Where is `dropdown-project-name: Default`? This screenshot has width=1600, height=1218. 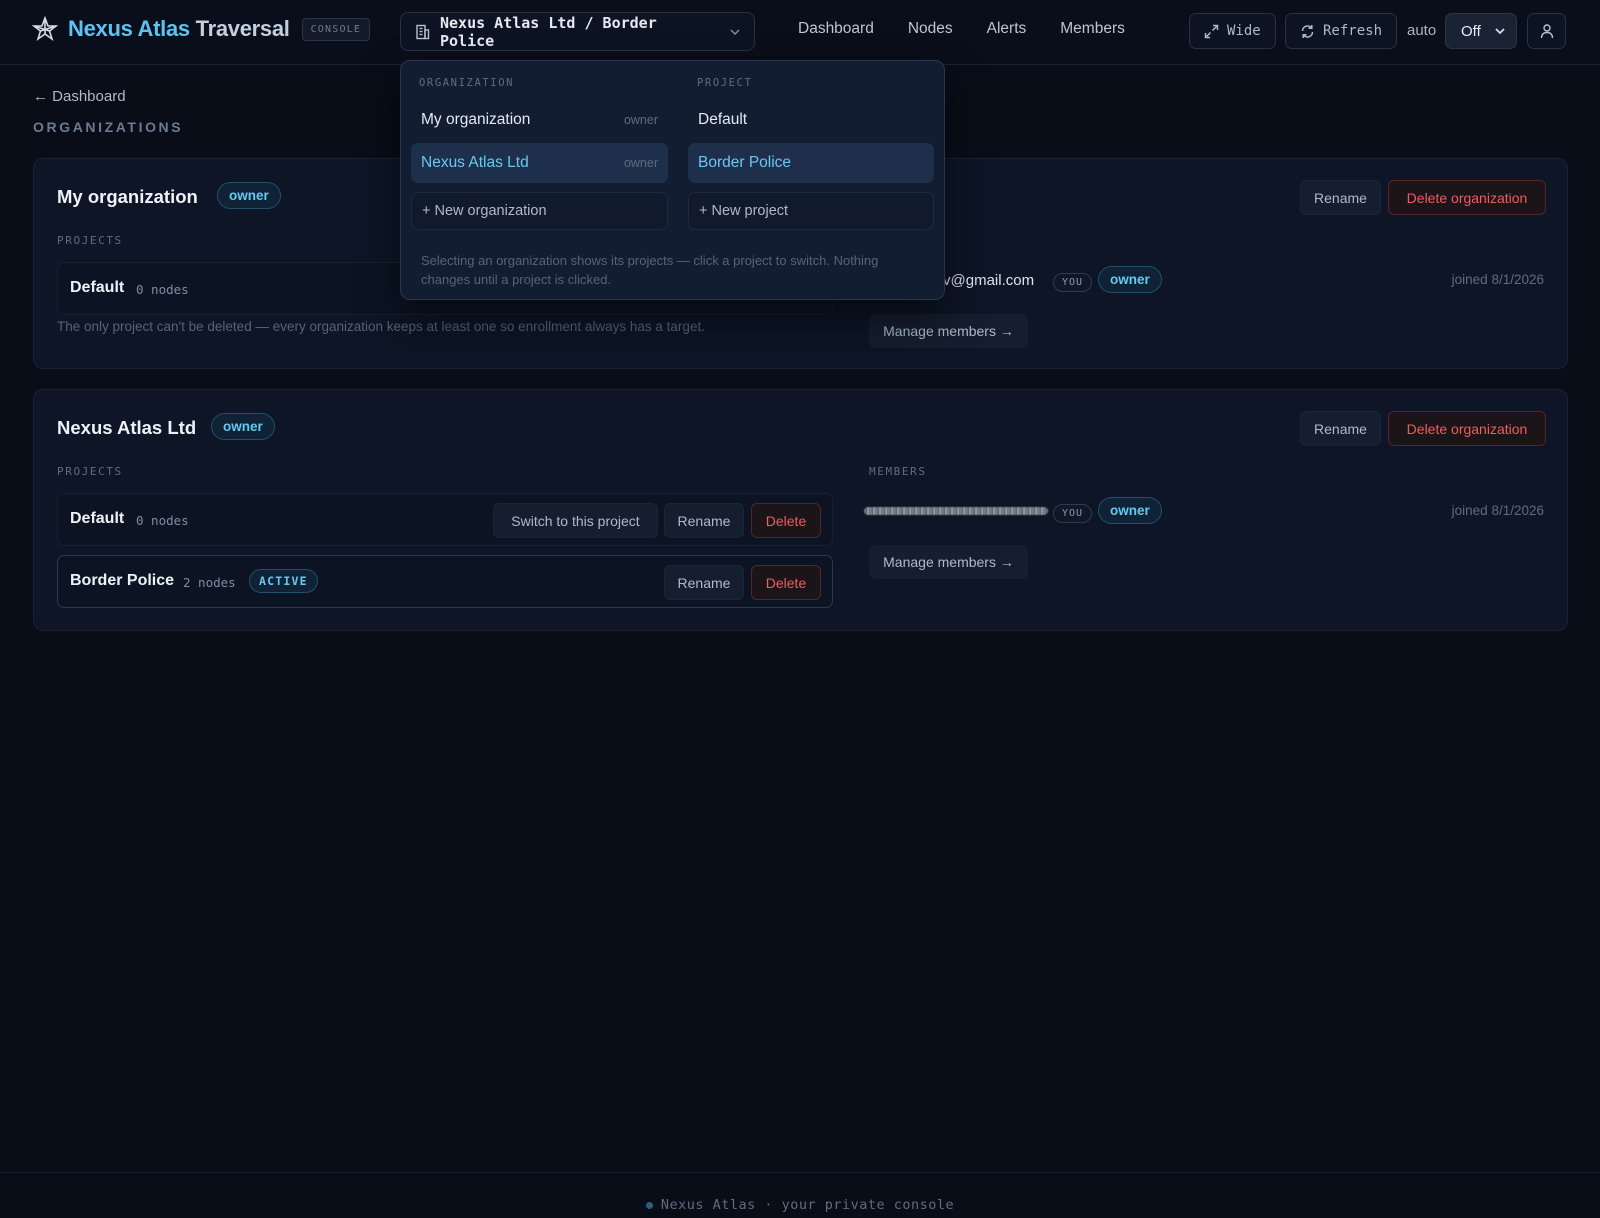
dropdown-project-name: Default is located at coordinates (723, 119).